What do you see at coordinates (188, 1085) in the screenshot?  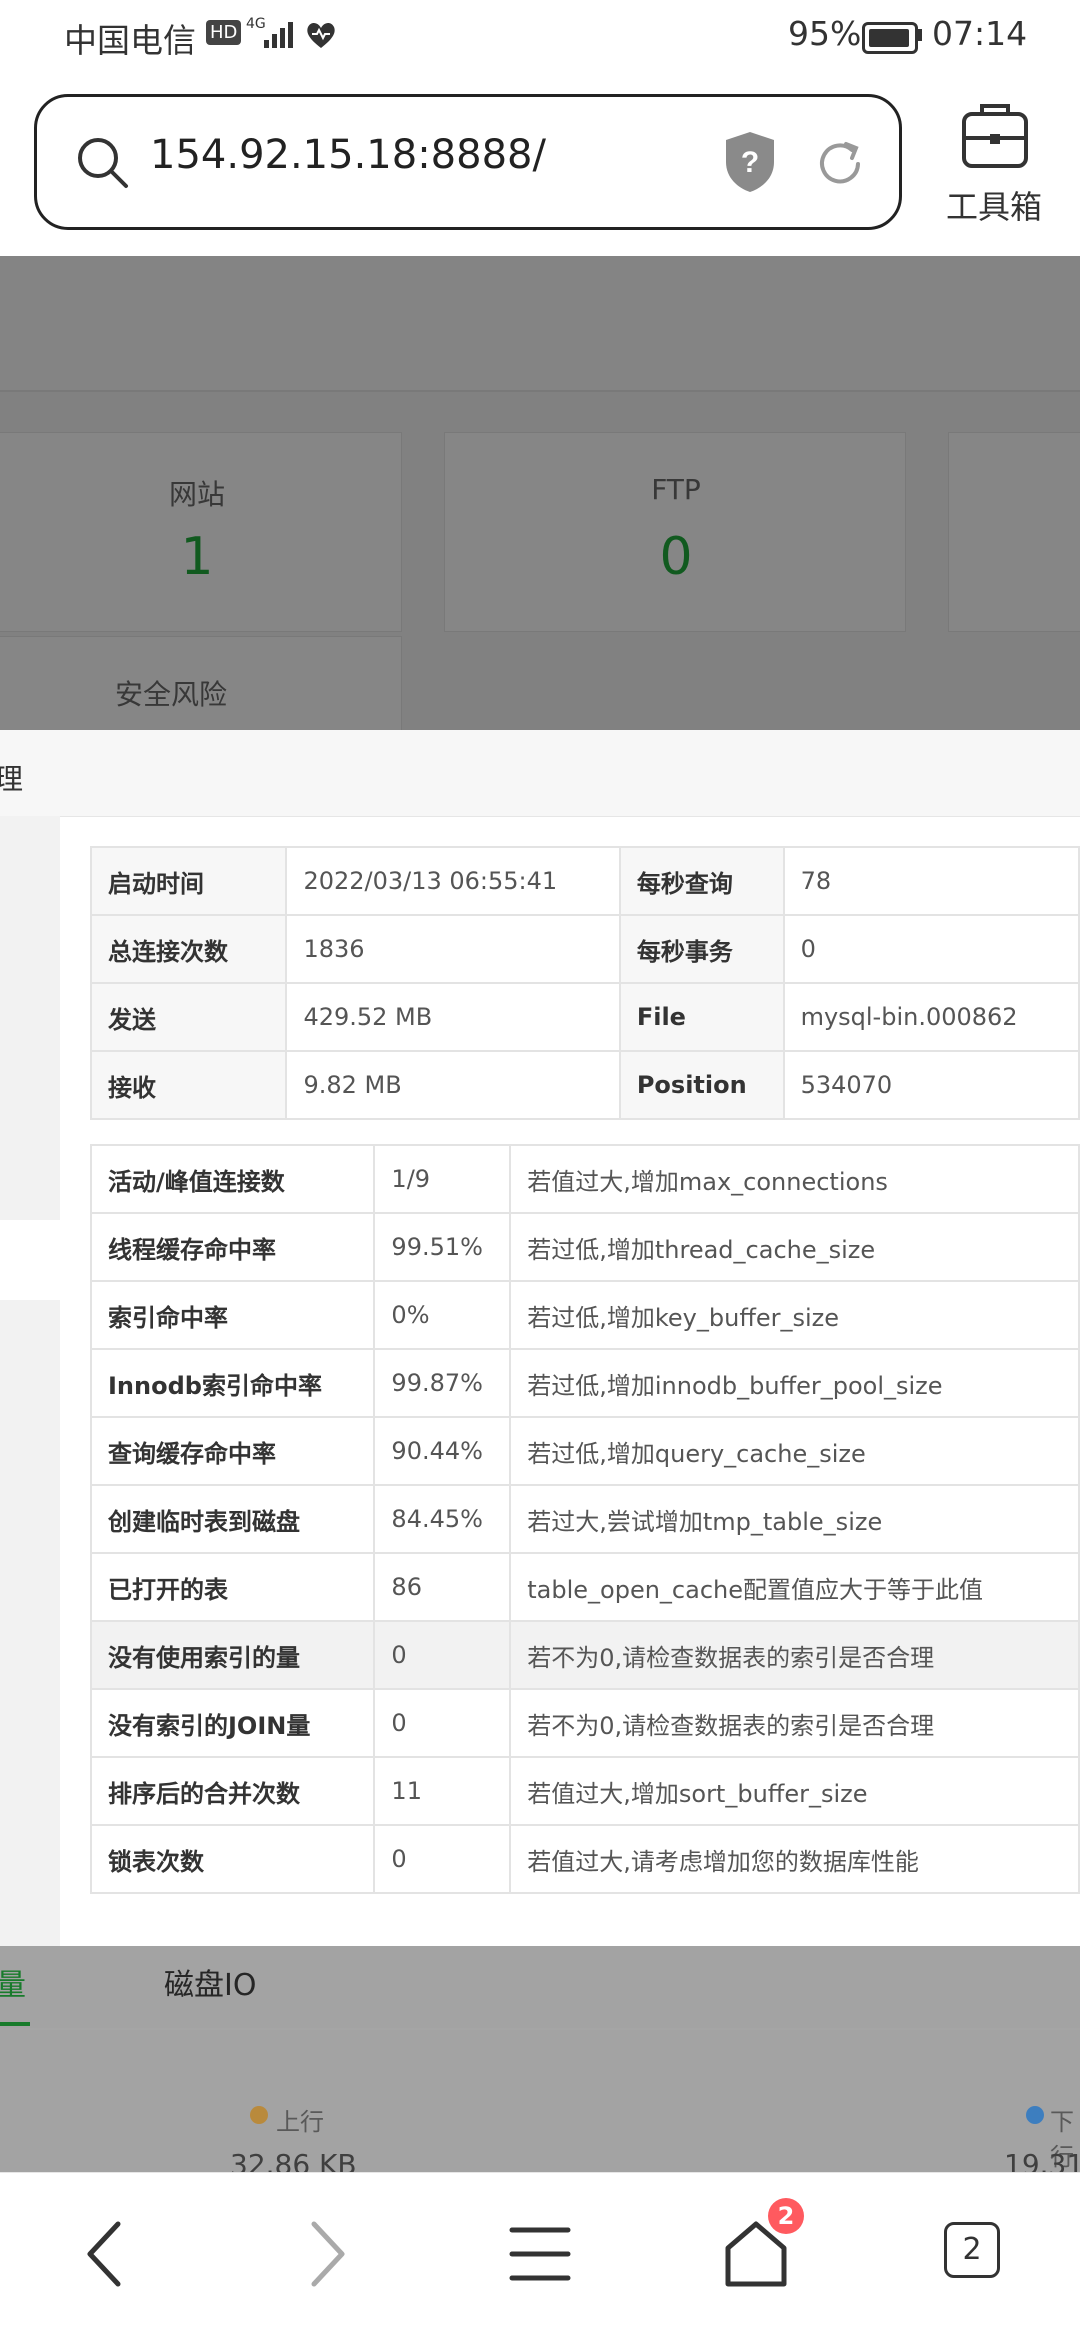 I see `summary-label: 接收` at bounding box center [188, 1085].